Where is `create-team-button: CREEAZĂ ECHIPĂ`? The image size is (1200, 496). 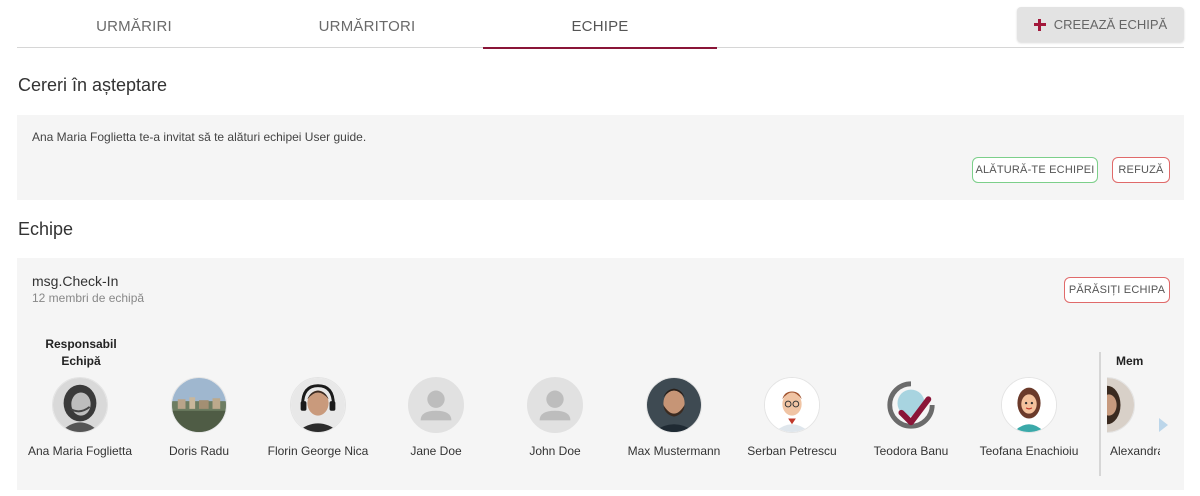
create-team-button: CREEAZĂ ECHIPĂ is located at coordinates (1100, 24).